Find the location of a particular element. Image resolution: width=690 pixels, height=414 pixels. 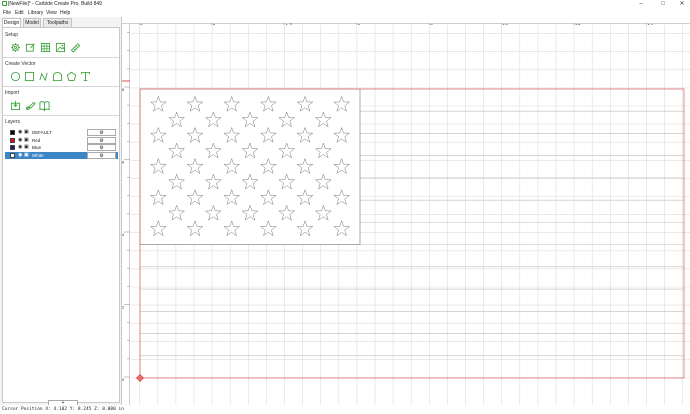

menu-edit: Edit is located at coordinates (19, 13).